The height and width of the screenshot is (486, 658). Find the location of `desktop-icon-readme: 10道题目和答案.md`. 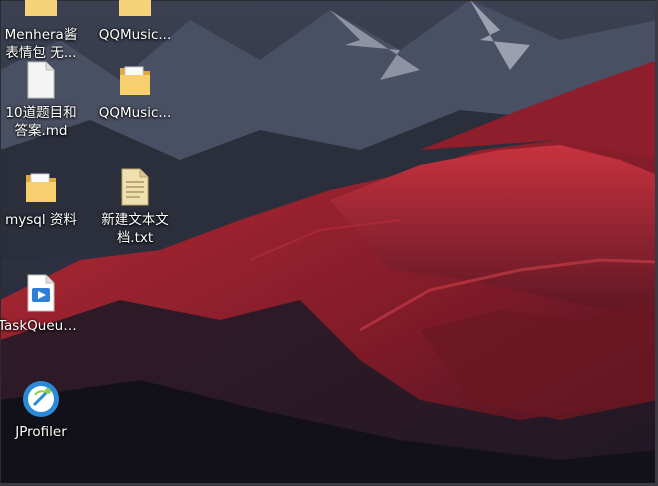

desktop-icon-readme: 10道题目和答案.md is located at coordinates (42, 100).